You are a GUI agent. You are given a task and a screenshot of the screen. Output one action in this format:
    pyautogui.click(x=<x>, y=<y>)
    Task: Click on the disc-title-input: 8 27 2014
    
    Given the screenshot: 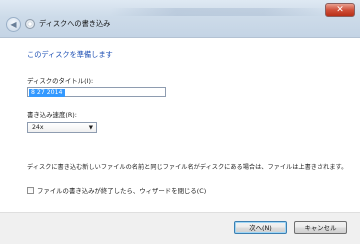 What is the action you would take?
    pyautogui.click(x=96, y=92)
    